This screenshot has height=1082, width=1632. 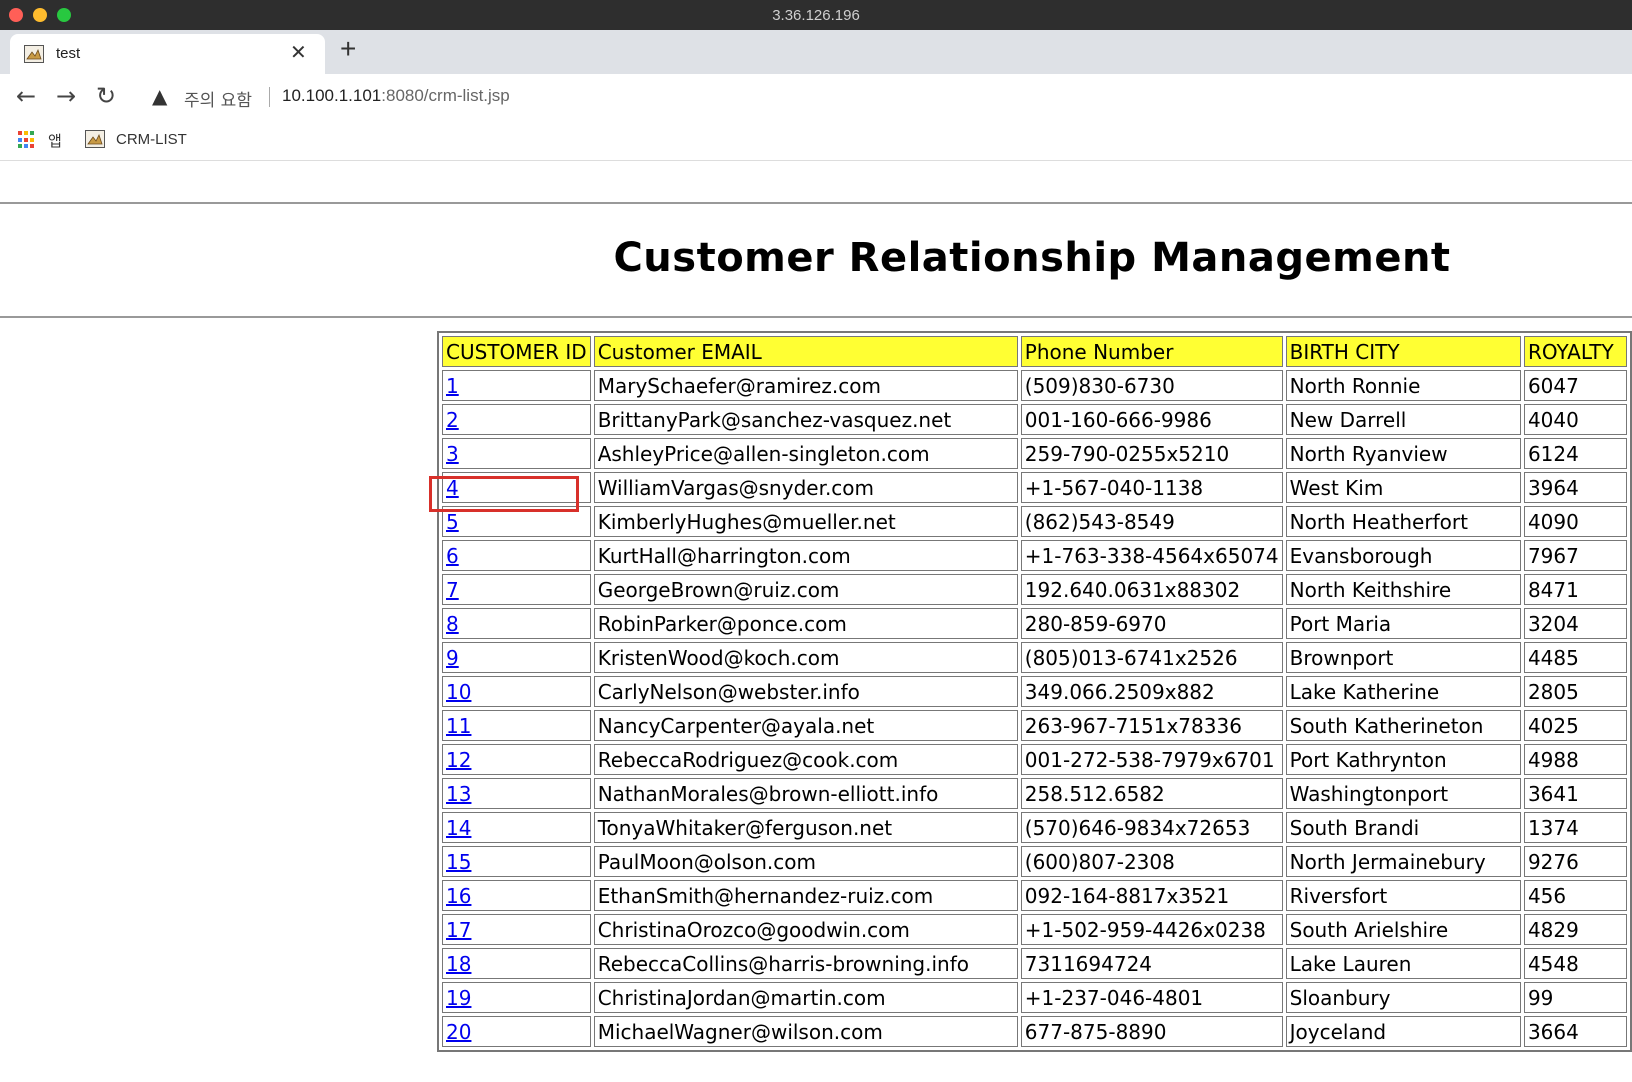 I want to click on customer-id-link: 5, so click(x=452, y=522).